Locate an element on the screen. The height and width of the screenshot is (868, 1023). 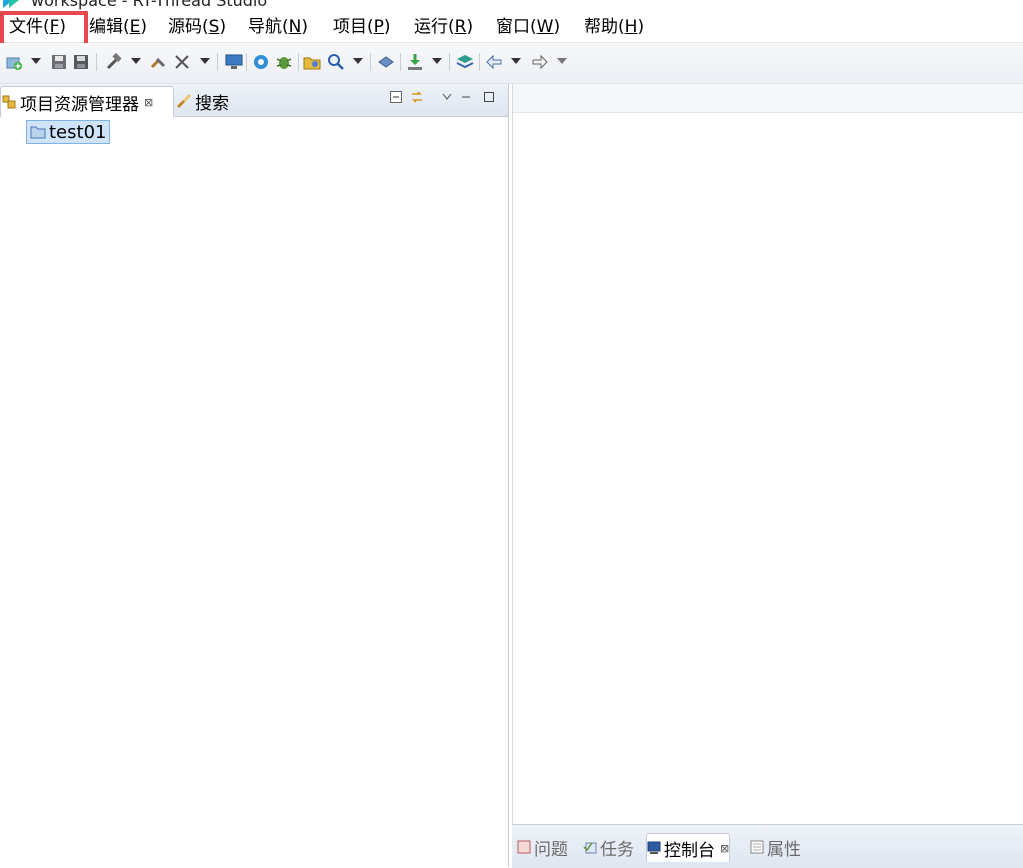
tab-tasks: 任务 is located at coordinates (608, 847).